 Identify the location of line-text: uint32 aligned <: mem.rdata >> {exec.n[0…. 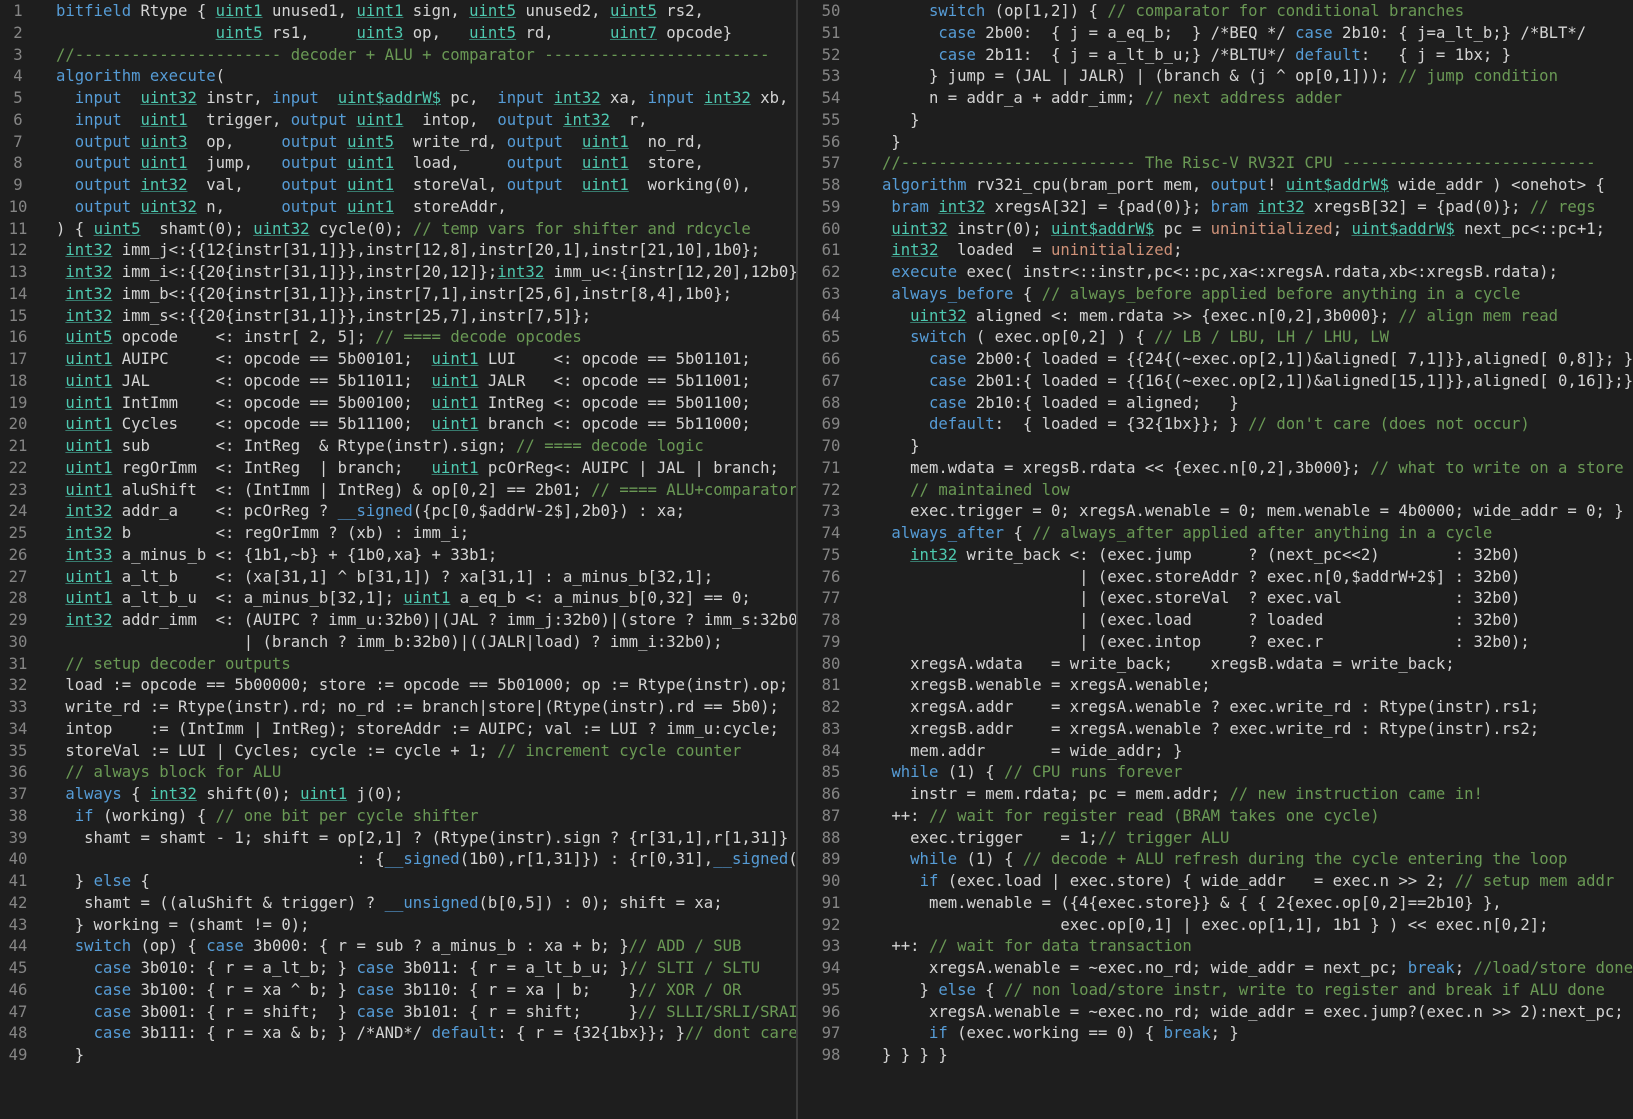
(1220, 316).